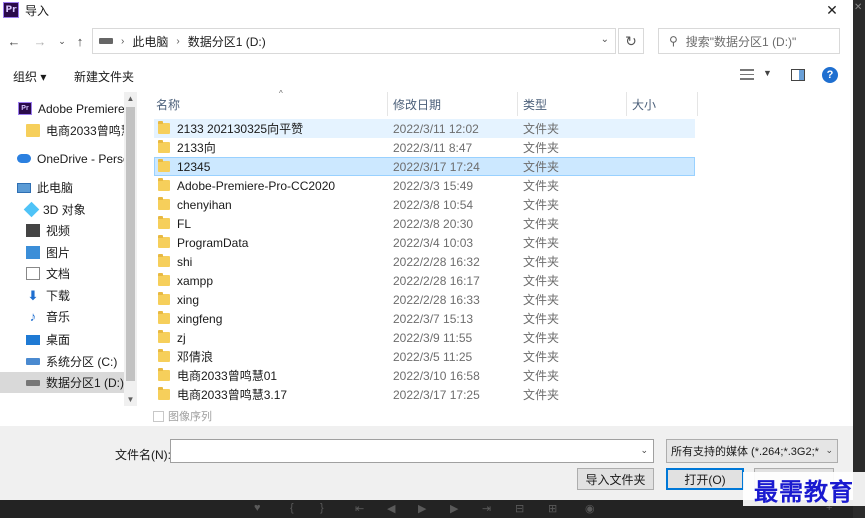 Image resolution: width=865 pixels, height=518 pixels. I want to click on out-point-icon: }, so click(322, 508).